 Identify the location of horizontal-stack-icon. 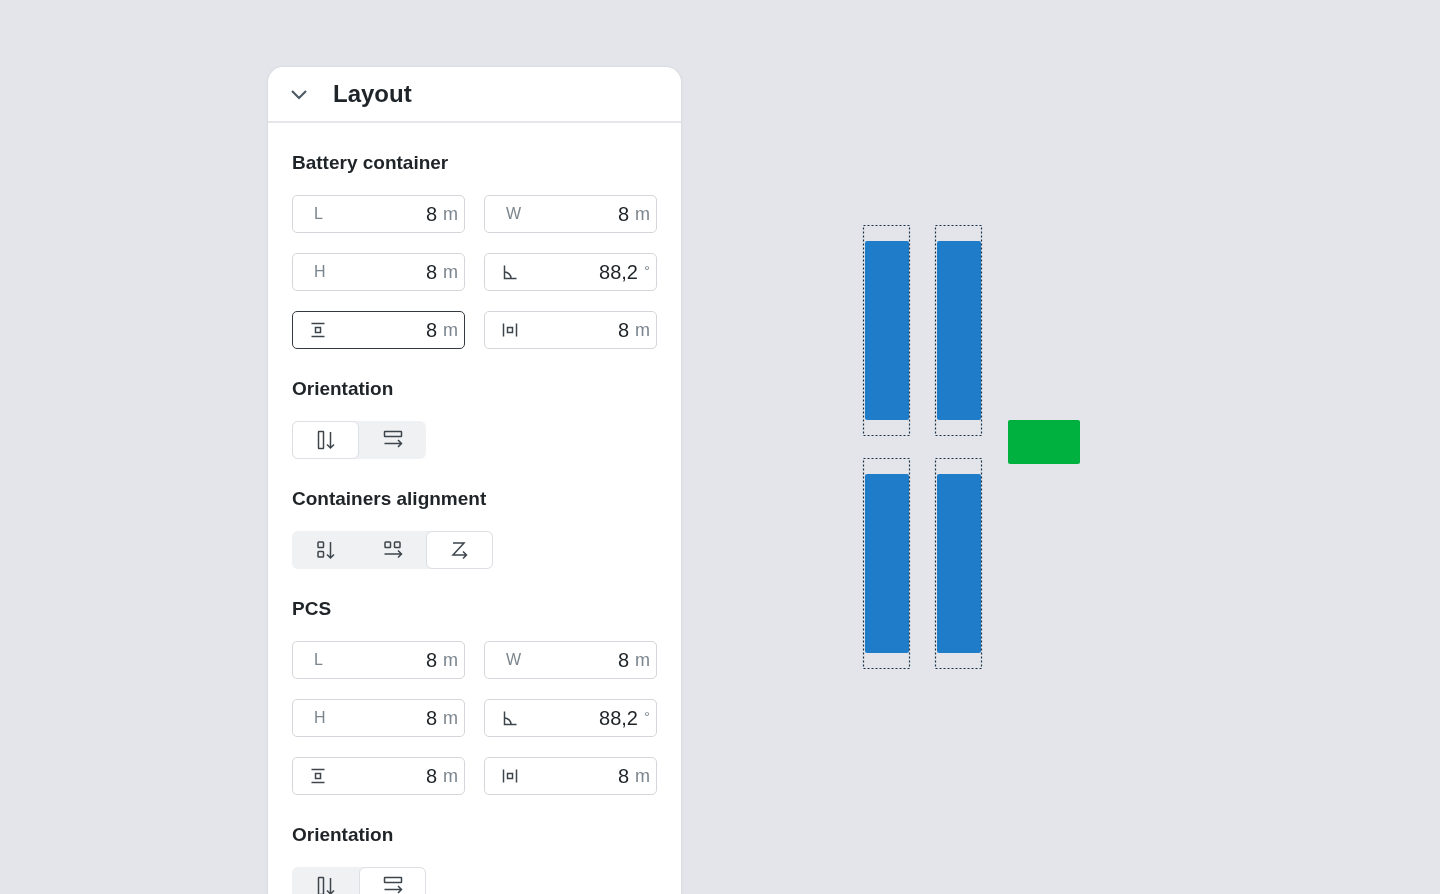
(392, 550).